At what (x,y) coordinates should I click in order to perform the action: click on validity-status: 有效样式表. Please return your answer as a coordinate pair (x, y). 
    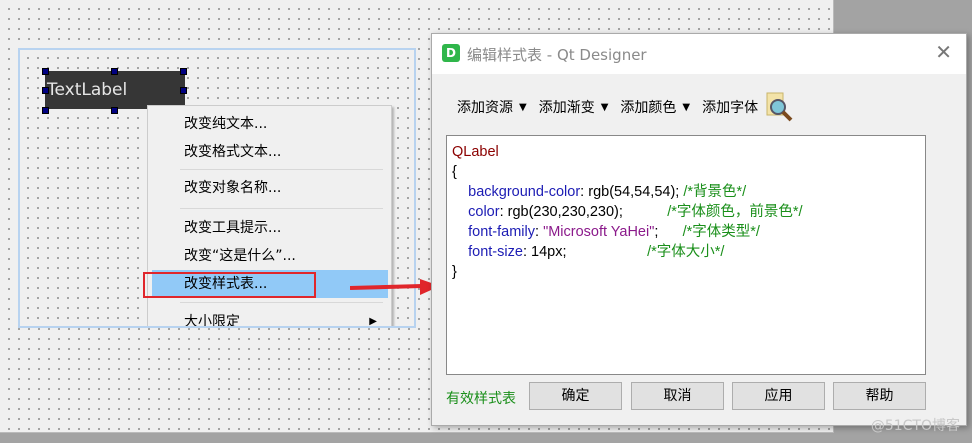
    Looking at the image, I should click on (481, 399).